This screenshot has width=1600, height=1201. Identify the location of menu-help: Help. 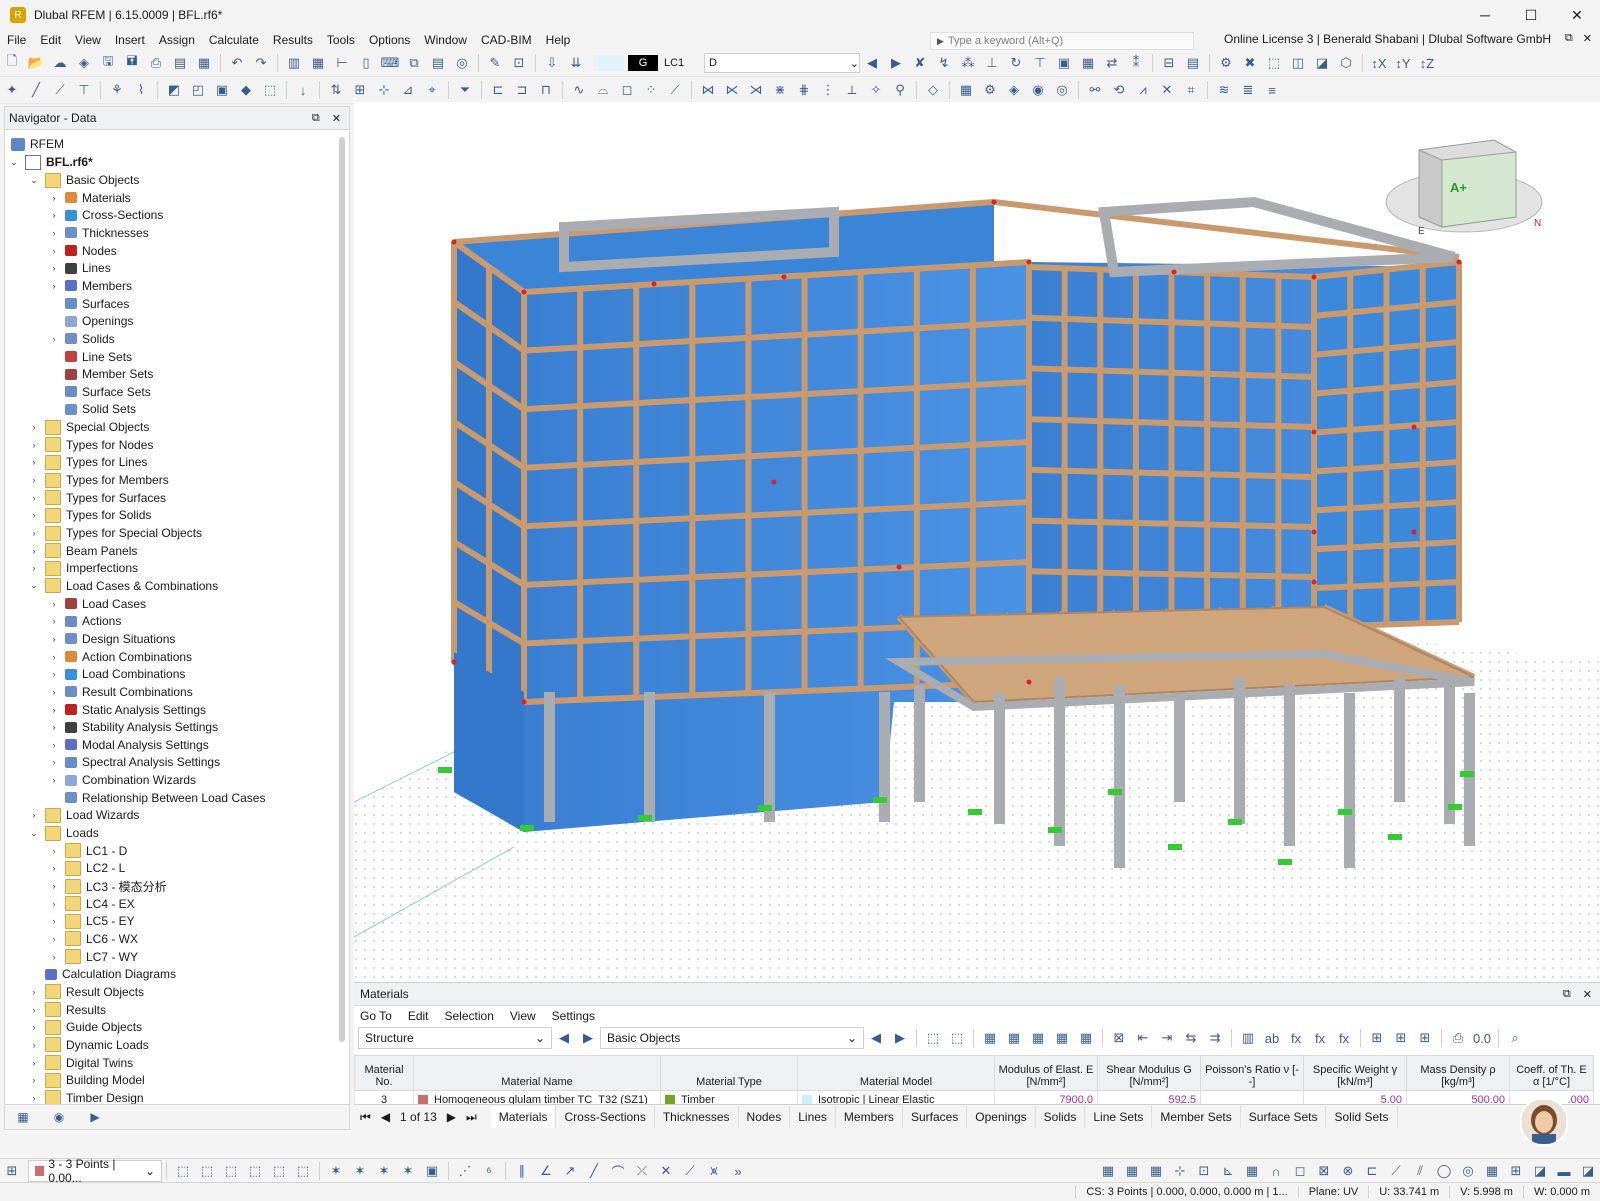
(558, 40).